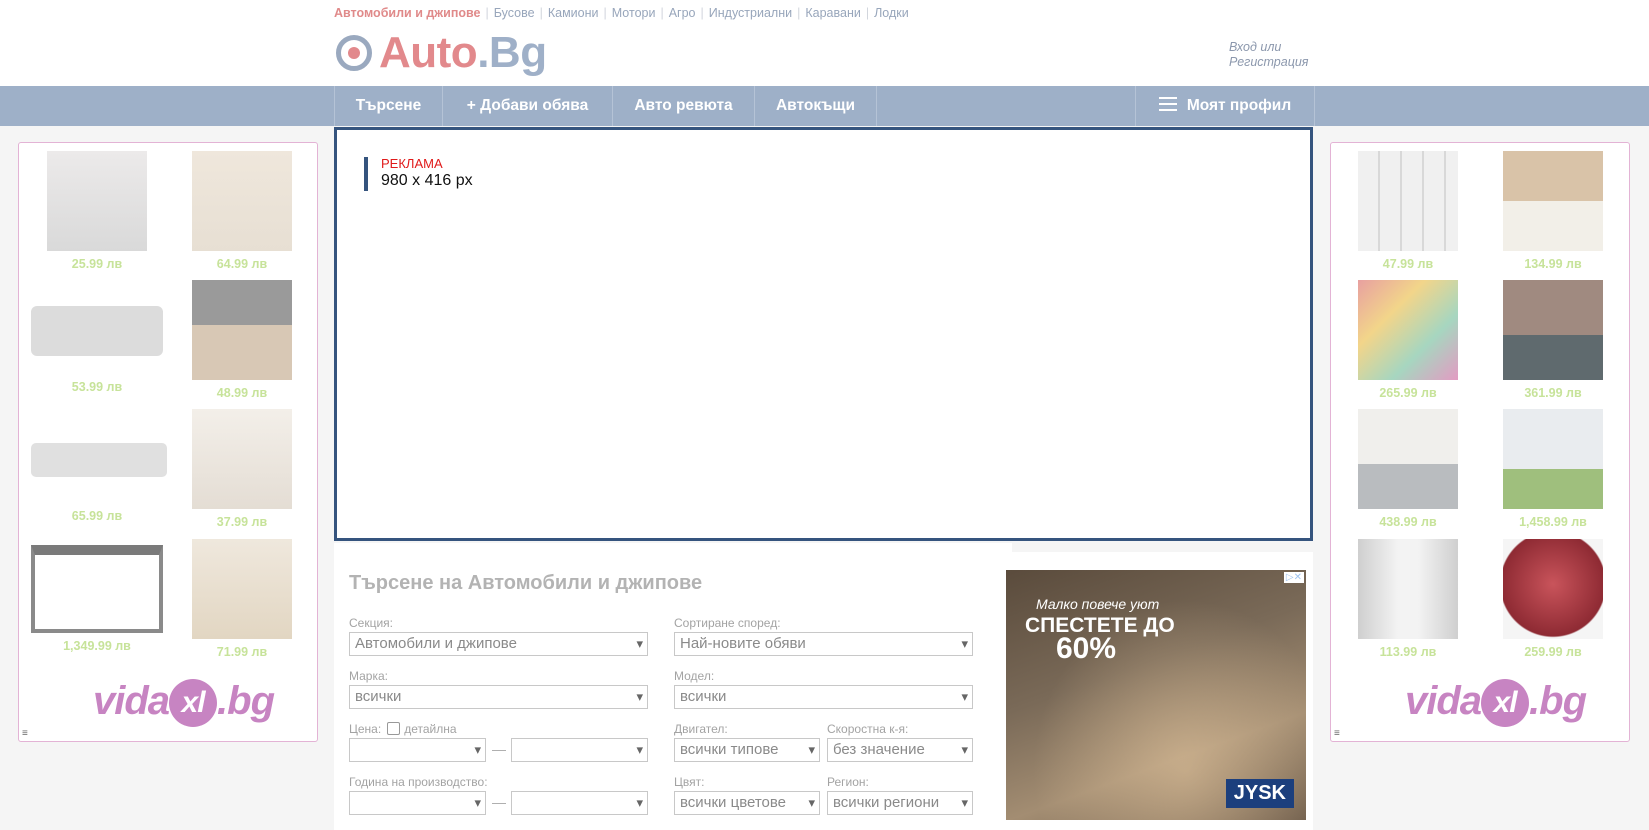 This screenshot has width=1649, height=830. Describe the element at coordinates (815, 106) in the screenshot. I see `nav-dealers: Автокъщи` at that location.